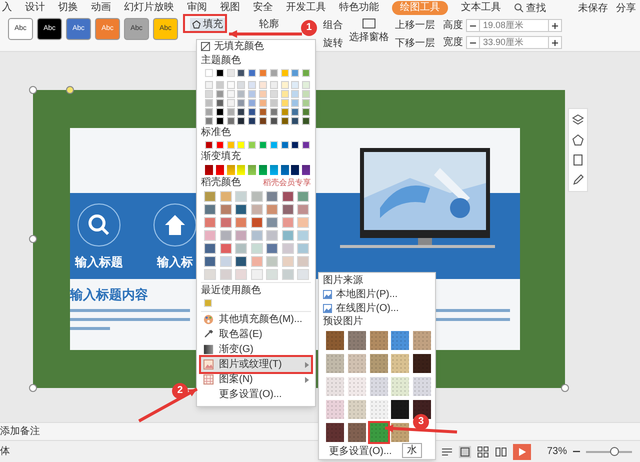 This screenshot has width=640, height=462. What do you see at coordinates (35, 8) in the screenshot?
I see `ribbon-tab: 设计` at bounding box center [35, 8].